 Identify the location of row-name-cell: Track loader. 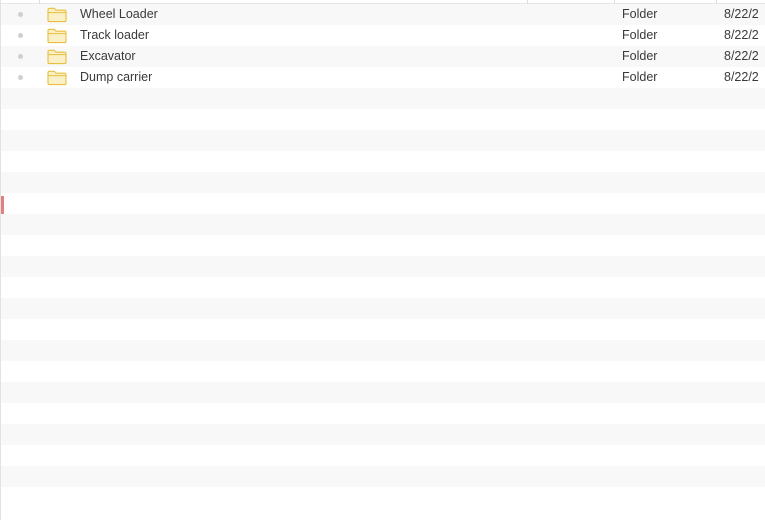
(283, 35).